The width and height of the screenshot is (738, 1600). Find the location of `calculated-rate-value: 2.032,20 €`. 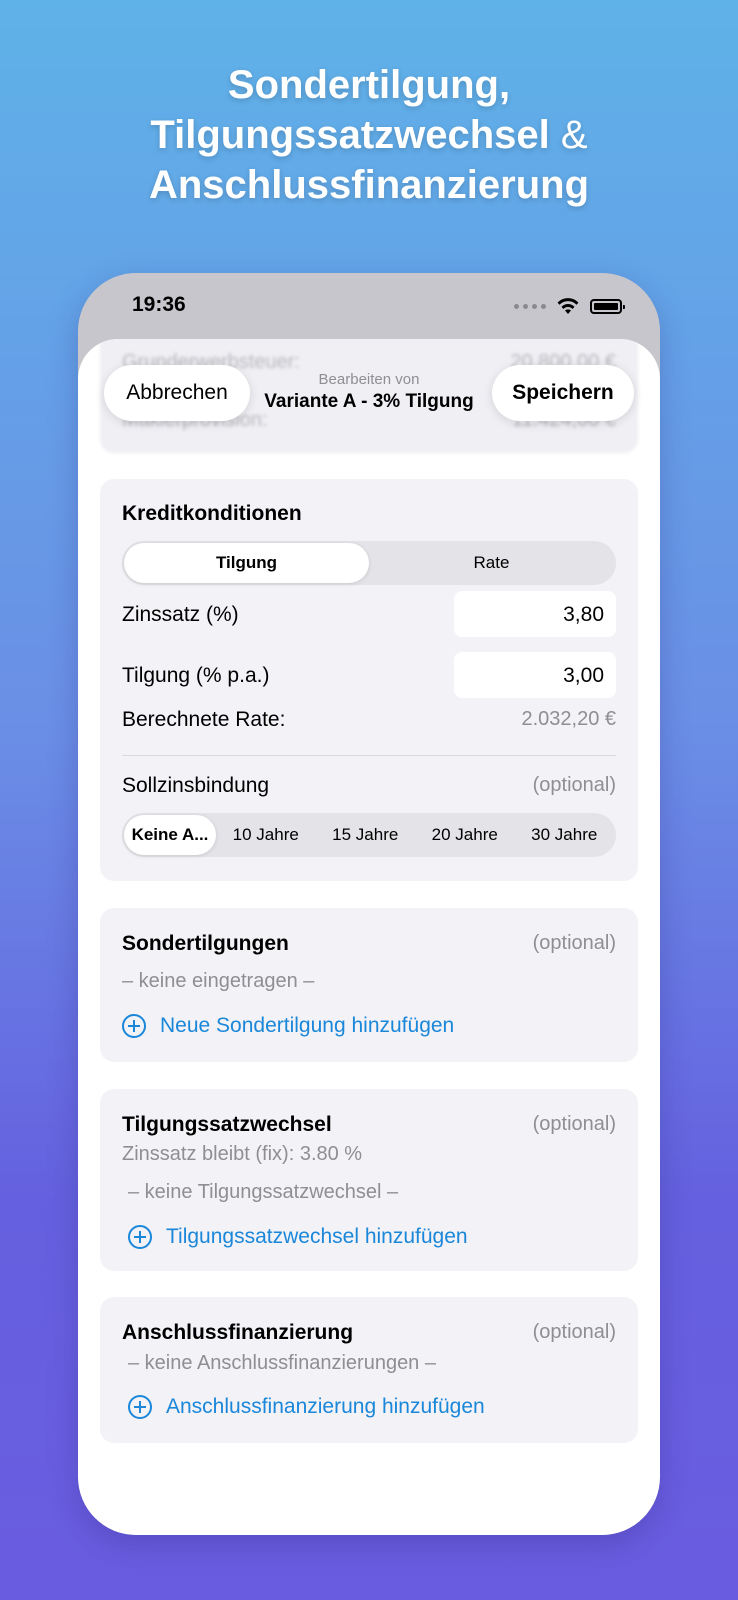

calculated-rate-value: 2.032,20 € is located at coordinates (568, 719).